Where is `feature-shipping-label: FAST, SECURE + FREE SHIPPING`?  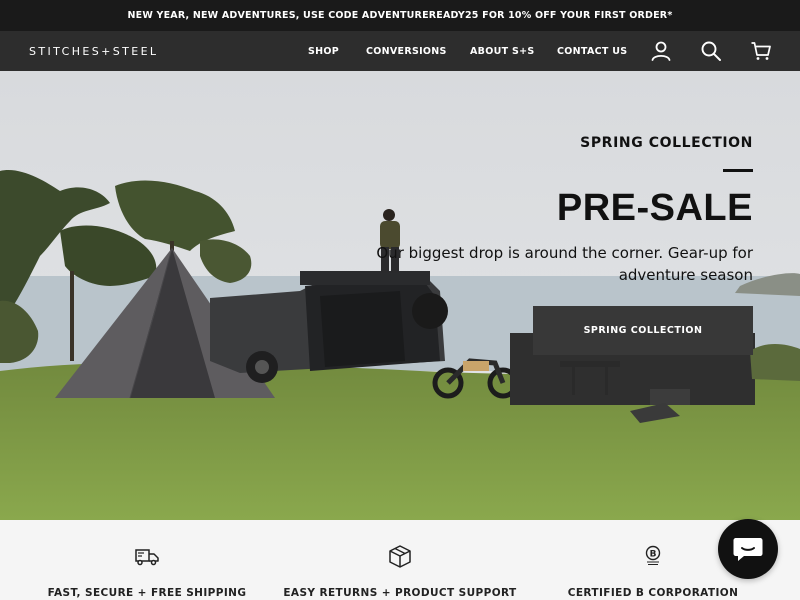
feature-shipping-label: FAST, SECURE + FREE SHIPPING is located at coordinates (147, 593).